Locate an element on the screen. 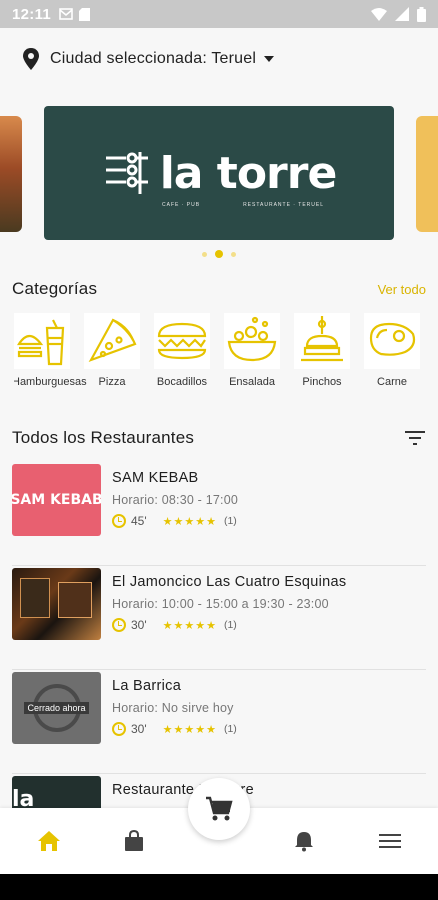  pincho-icon is located at coordinates (322, 339).